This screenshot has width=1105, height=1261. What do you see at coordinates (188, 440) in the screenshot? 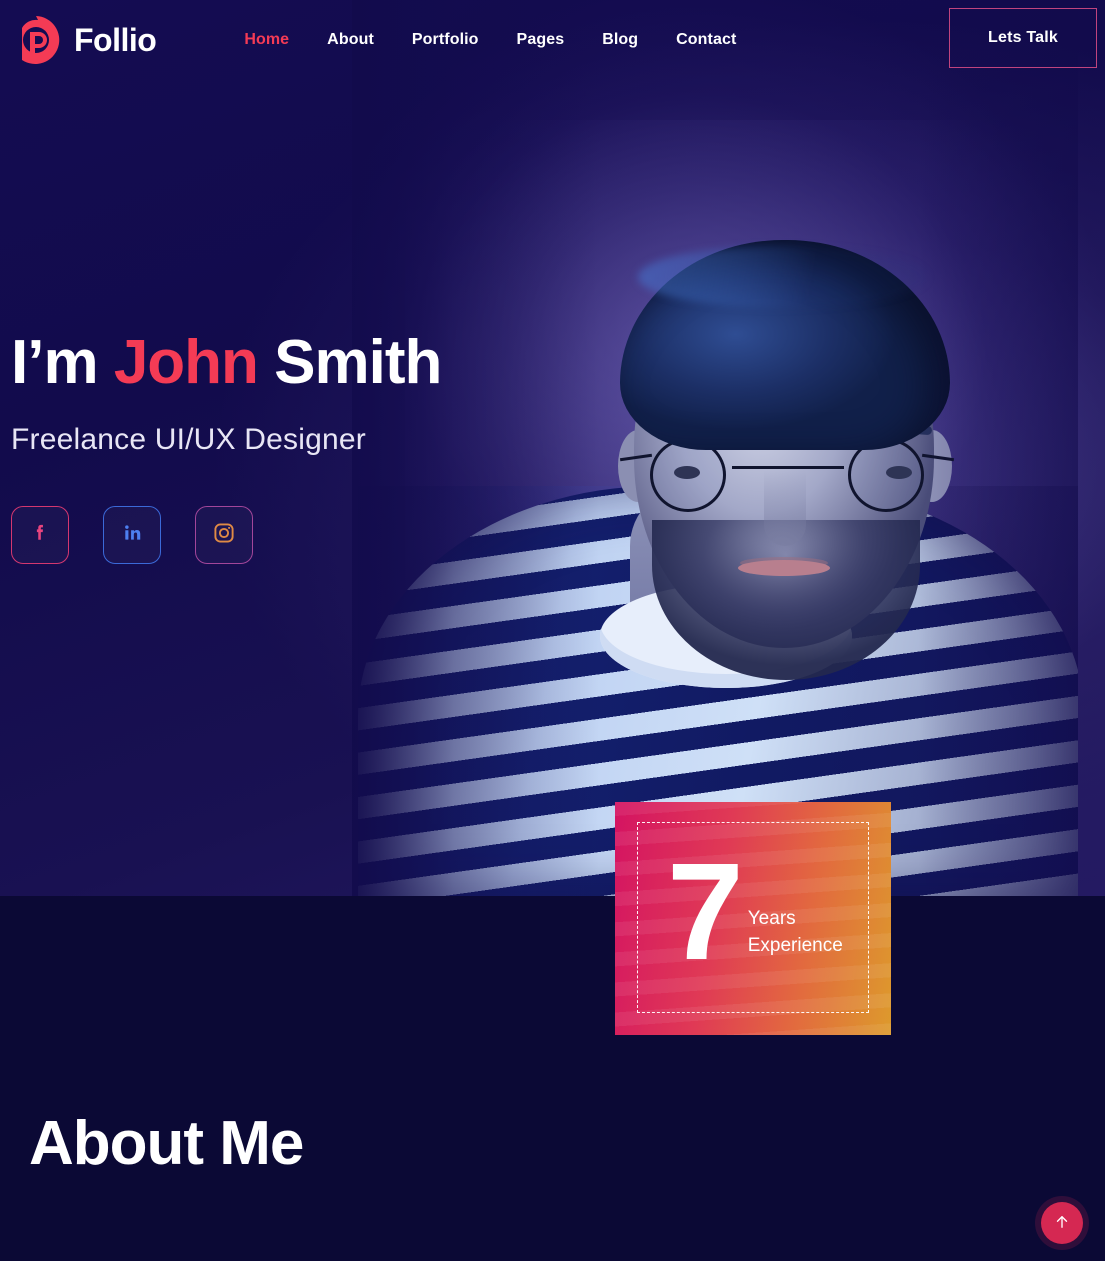
I see `hero-subtitle: Freelance UI/UX Designer` at bounding box center [188, 440].